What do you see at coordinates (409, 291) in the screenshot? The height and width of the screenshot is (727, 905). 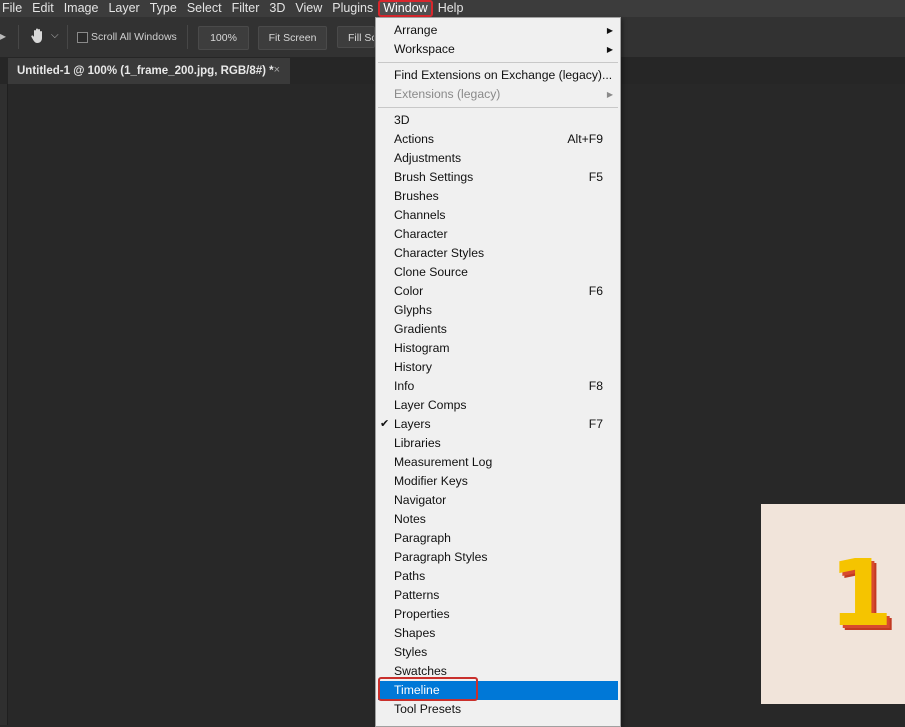 I see `menu-item-label: Color` at bounding box center [409, 291].